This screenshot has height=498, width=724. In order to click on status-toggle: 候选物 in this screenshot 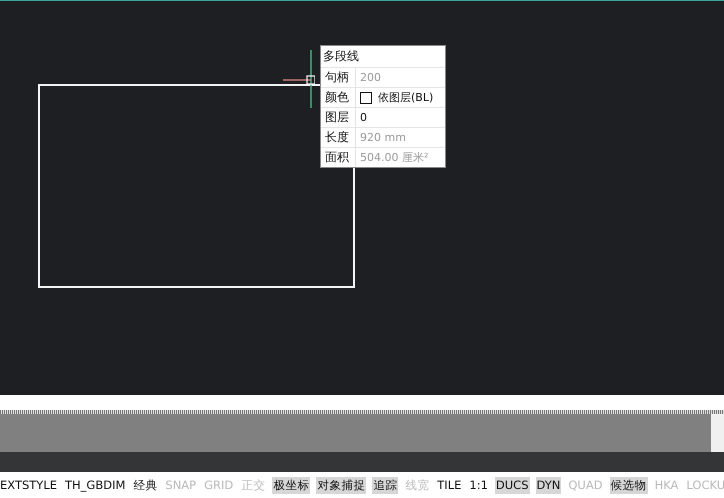, I will do `click(629, 485)`.